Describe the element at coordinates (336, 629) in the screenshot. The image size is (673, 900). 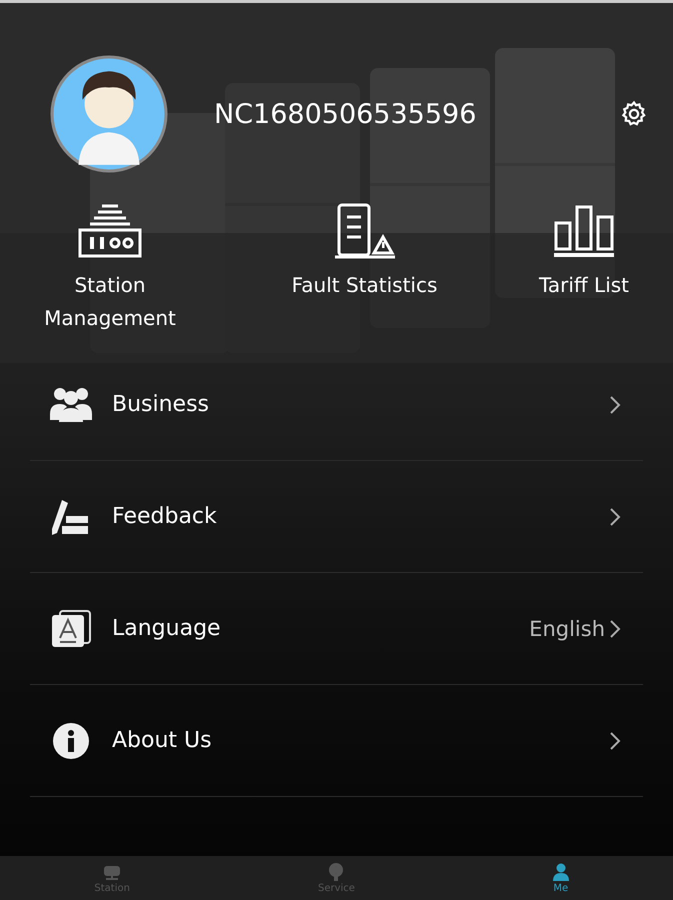
I see `menu-item: Language English` at that location.